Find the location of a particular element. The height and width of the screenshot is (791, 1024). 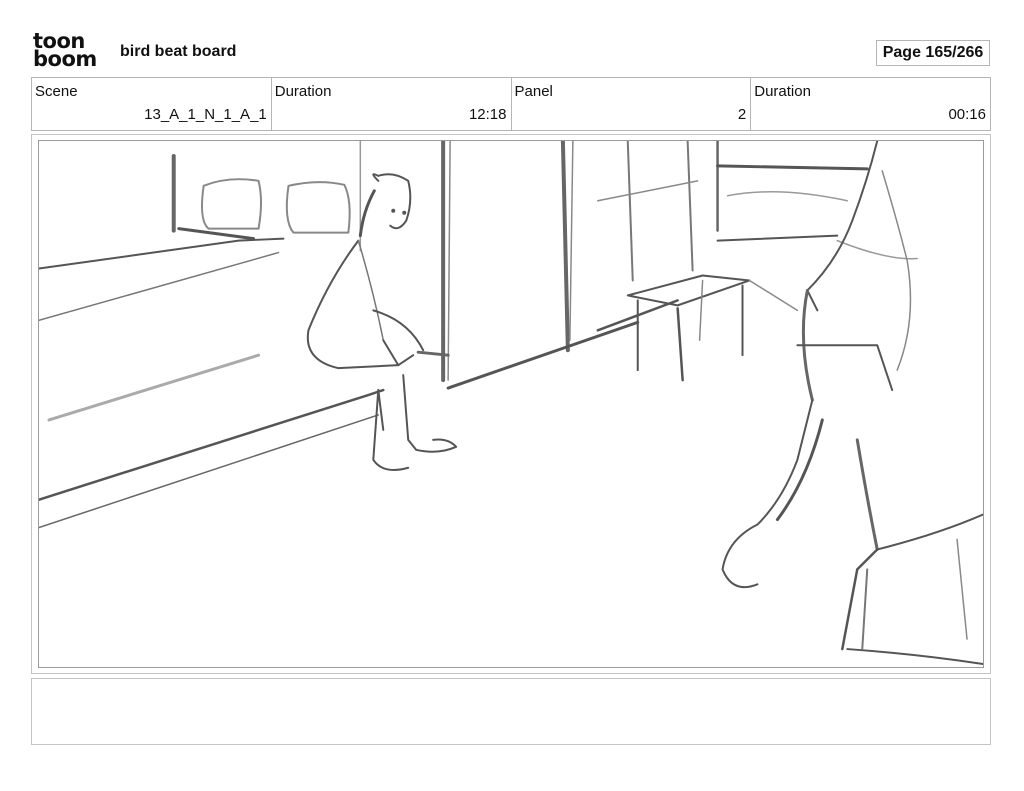

scene-duration-value: 12:18 is located at coordinates (487, 114).